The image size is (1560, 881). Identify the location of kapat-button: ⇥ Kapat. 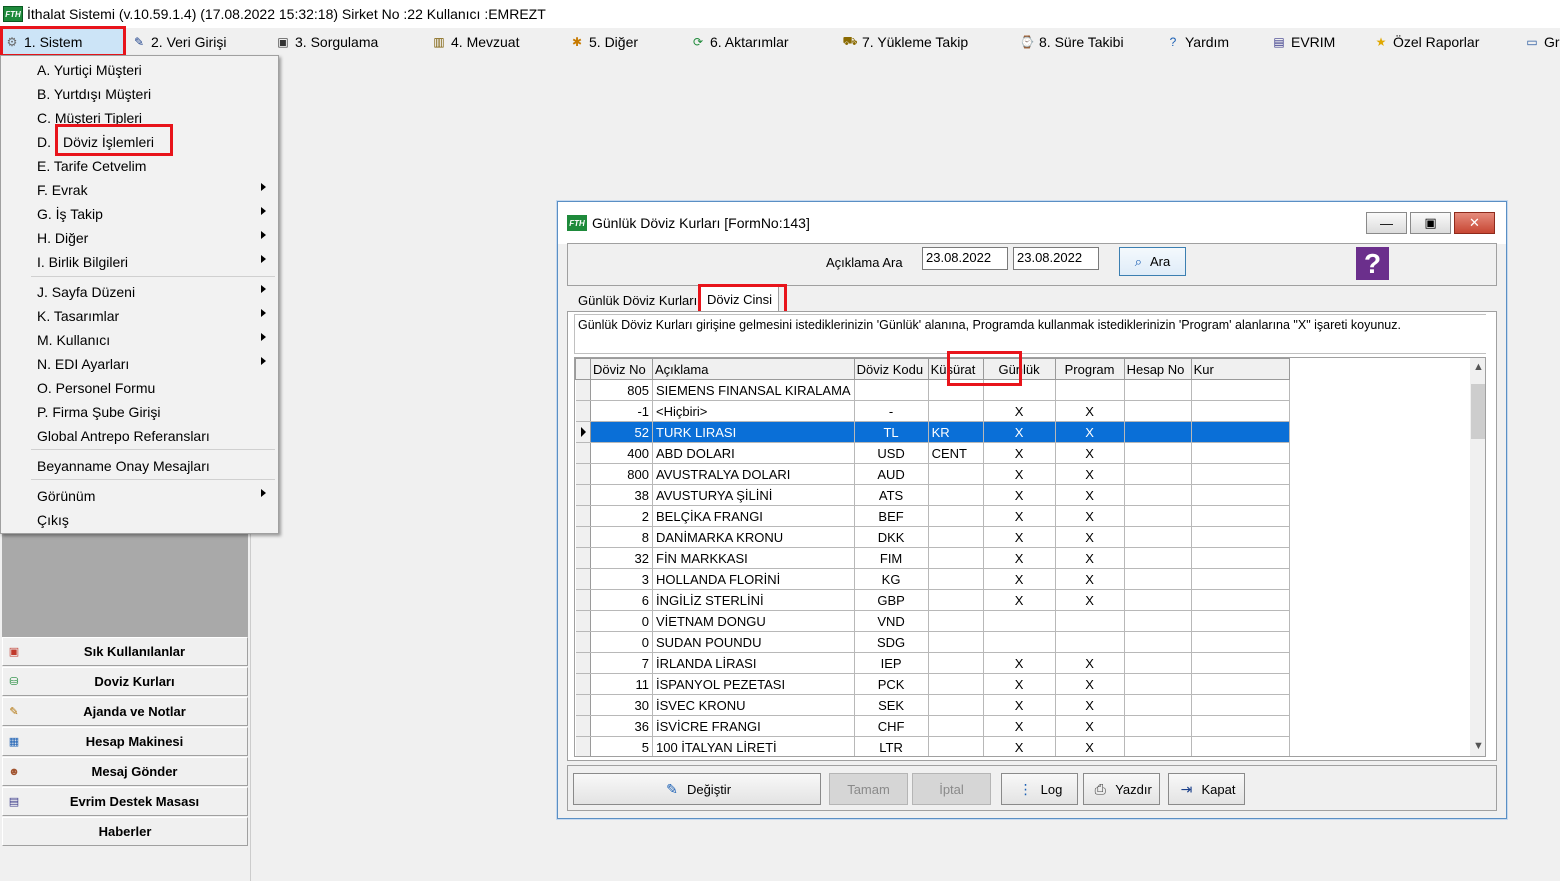
(1206, 789).